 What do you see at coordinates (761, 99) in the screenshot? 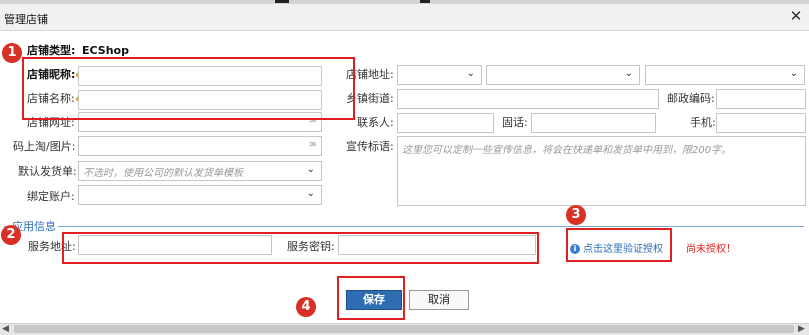
I see `postcode-input` at bounding box center [761, 99].